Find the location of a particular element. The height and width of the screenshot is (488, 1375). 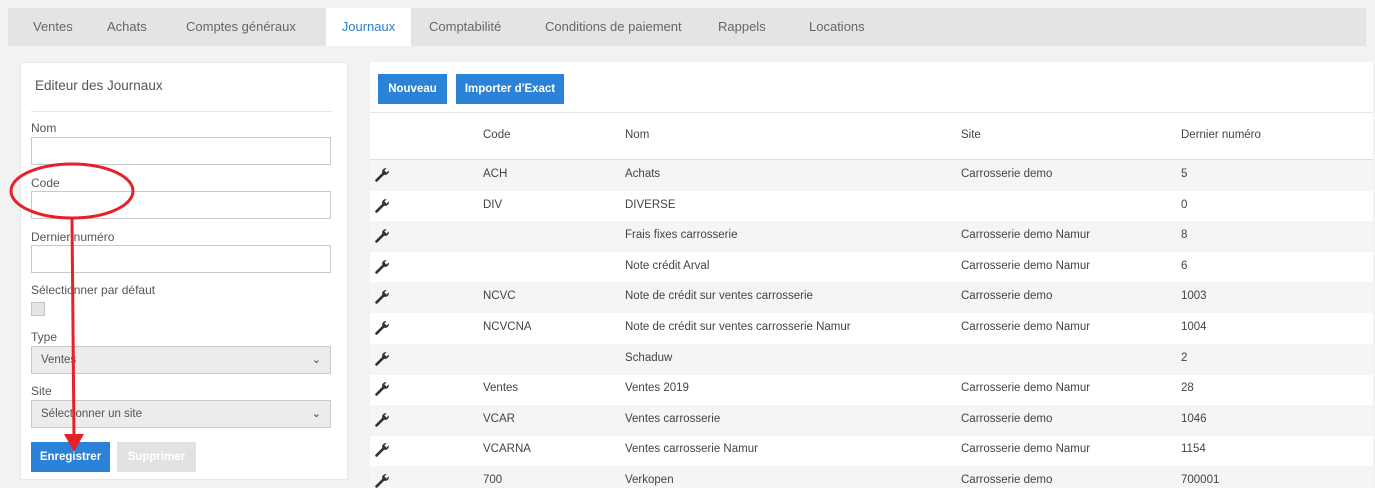

type-select: Ventes ⌄ is located at coordinates (181, 360).